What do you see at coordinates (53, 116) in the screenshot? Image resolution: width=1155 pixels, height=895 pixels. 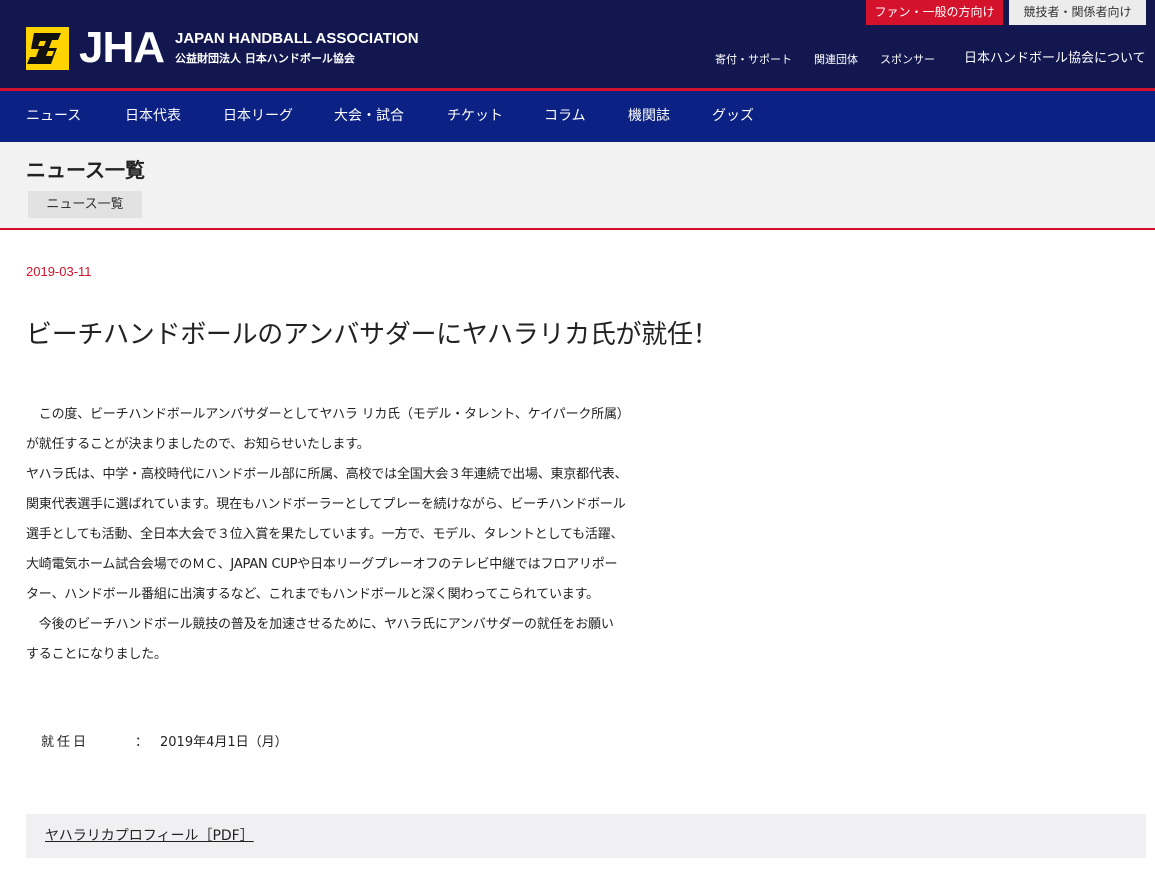 I see `main-nav-news: ニュース` at bounding box center [53, 116].